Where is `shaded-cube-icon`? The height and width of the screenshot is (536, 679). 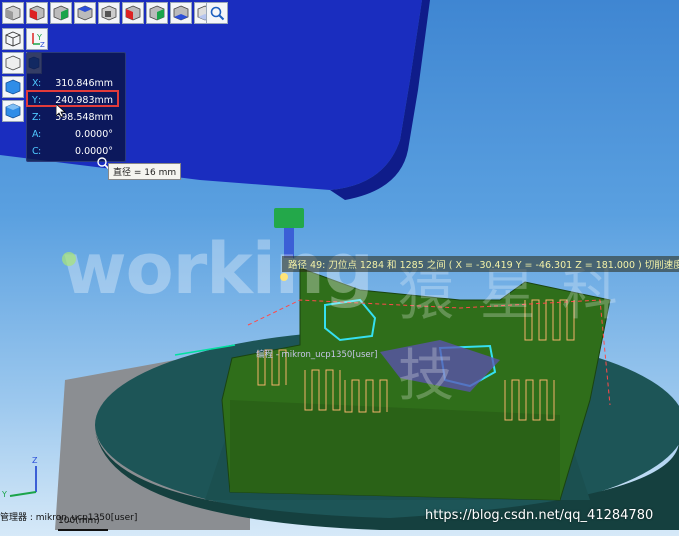 shaded-cube-icon is located at coordinates (13, 63).